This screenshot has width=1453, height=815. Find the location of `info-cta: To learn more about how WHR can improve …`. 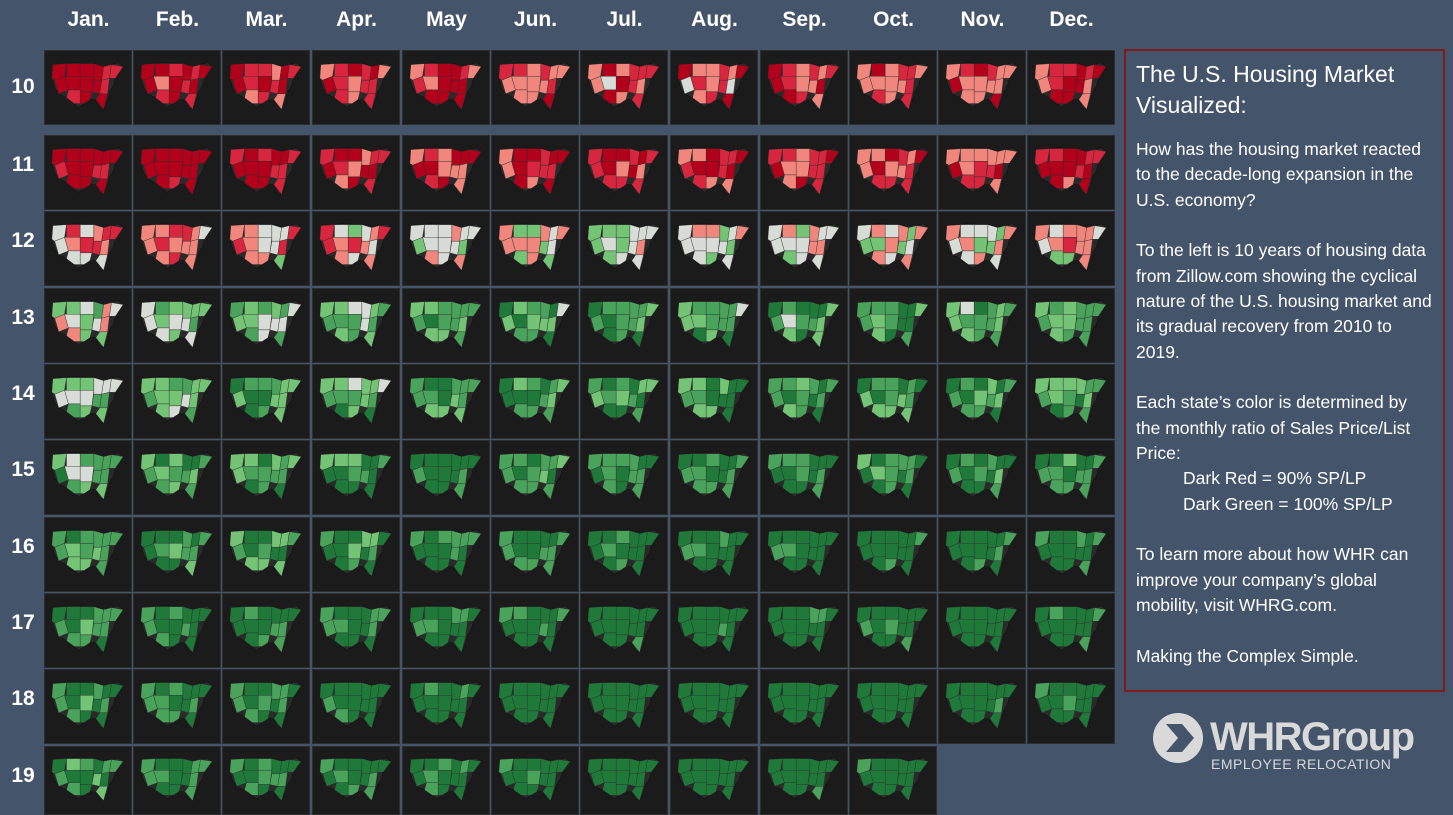

info-cta: To learn more about how WHR can improve … is located at coordinates (1272, 580).